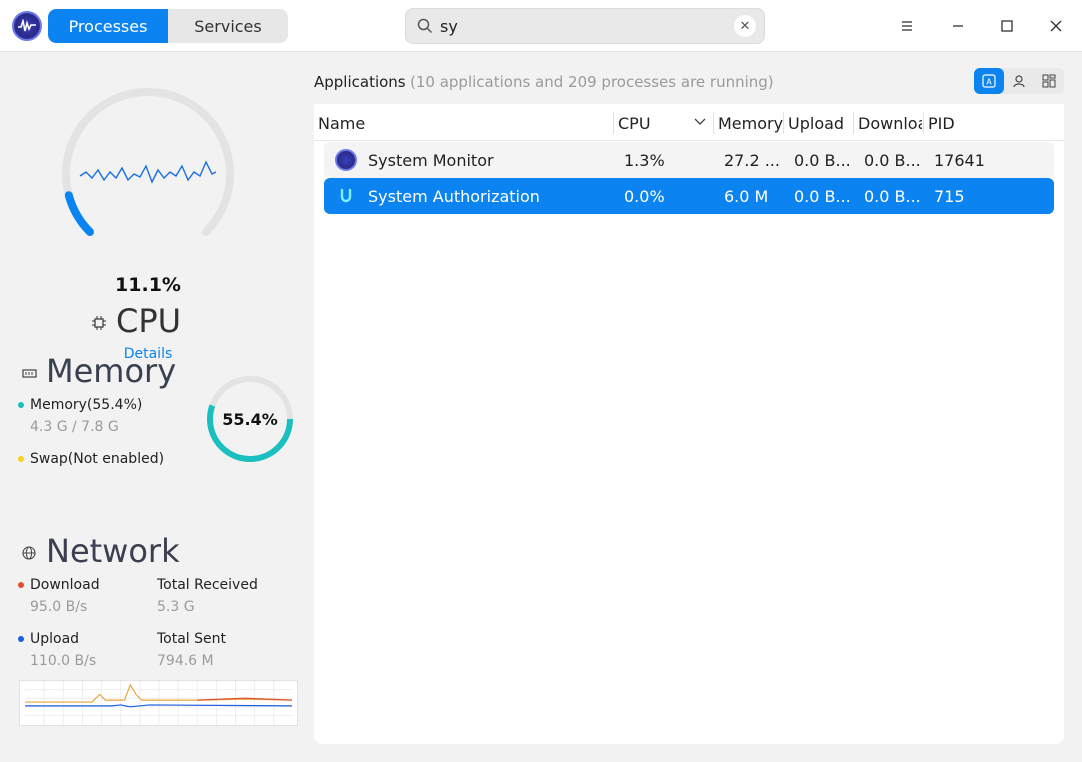 This screenshot has width=1082, height=762. Describe the element at coordinates (745, 26) in the screenshot. I see `clear-search-icon: ✕` at that location.